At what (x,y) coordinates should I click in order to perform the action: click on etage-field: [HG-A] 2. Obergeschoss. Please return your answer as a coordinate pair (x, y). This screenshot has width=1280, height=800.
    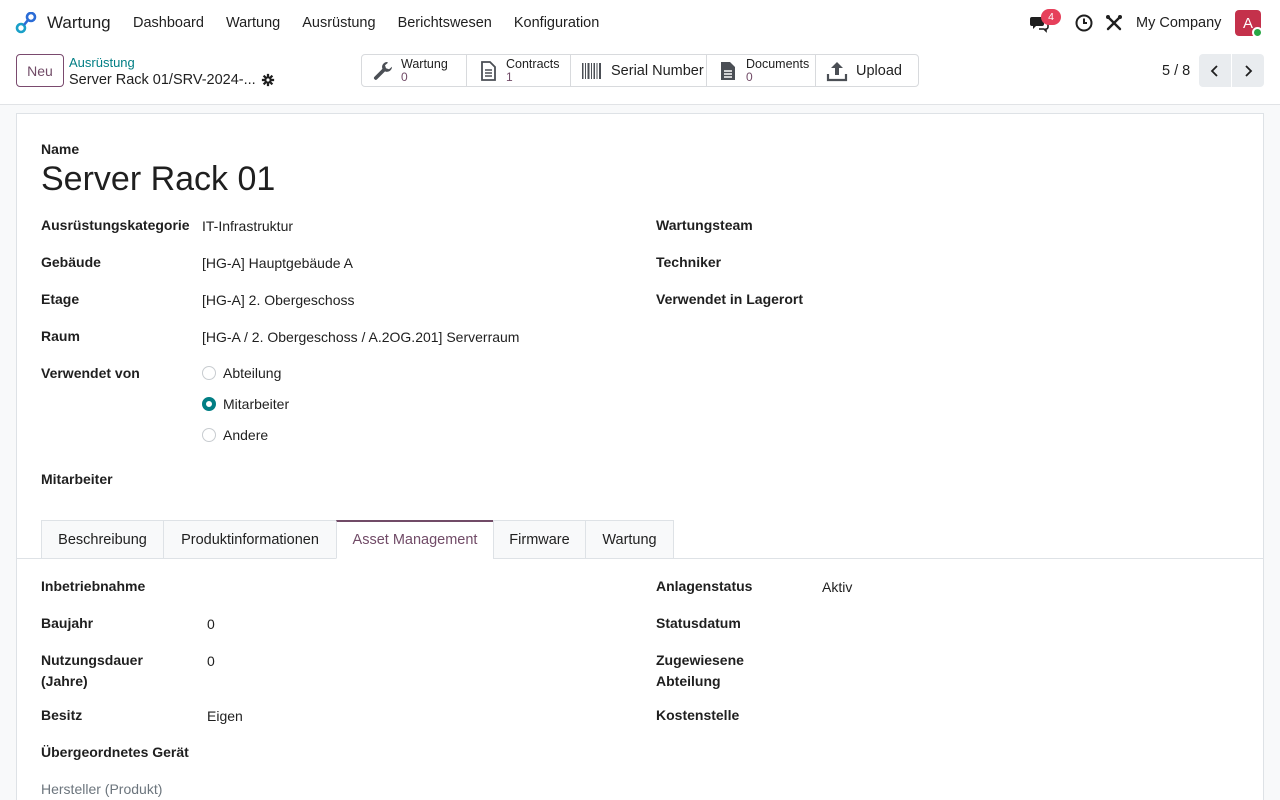
    Looking at the image, I should click on (278, 300).